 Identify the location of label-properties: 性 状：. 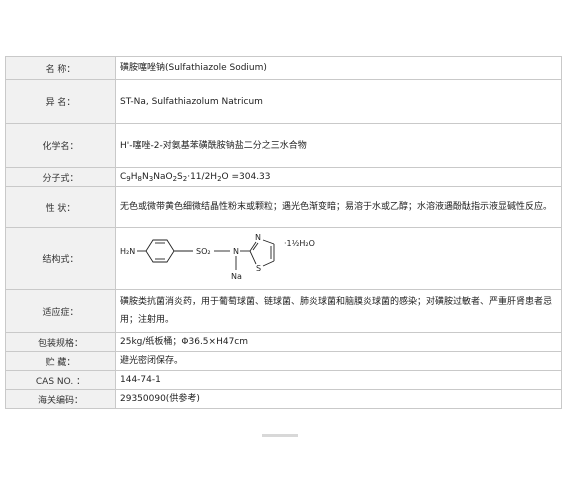
(60, 207).